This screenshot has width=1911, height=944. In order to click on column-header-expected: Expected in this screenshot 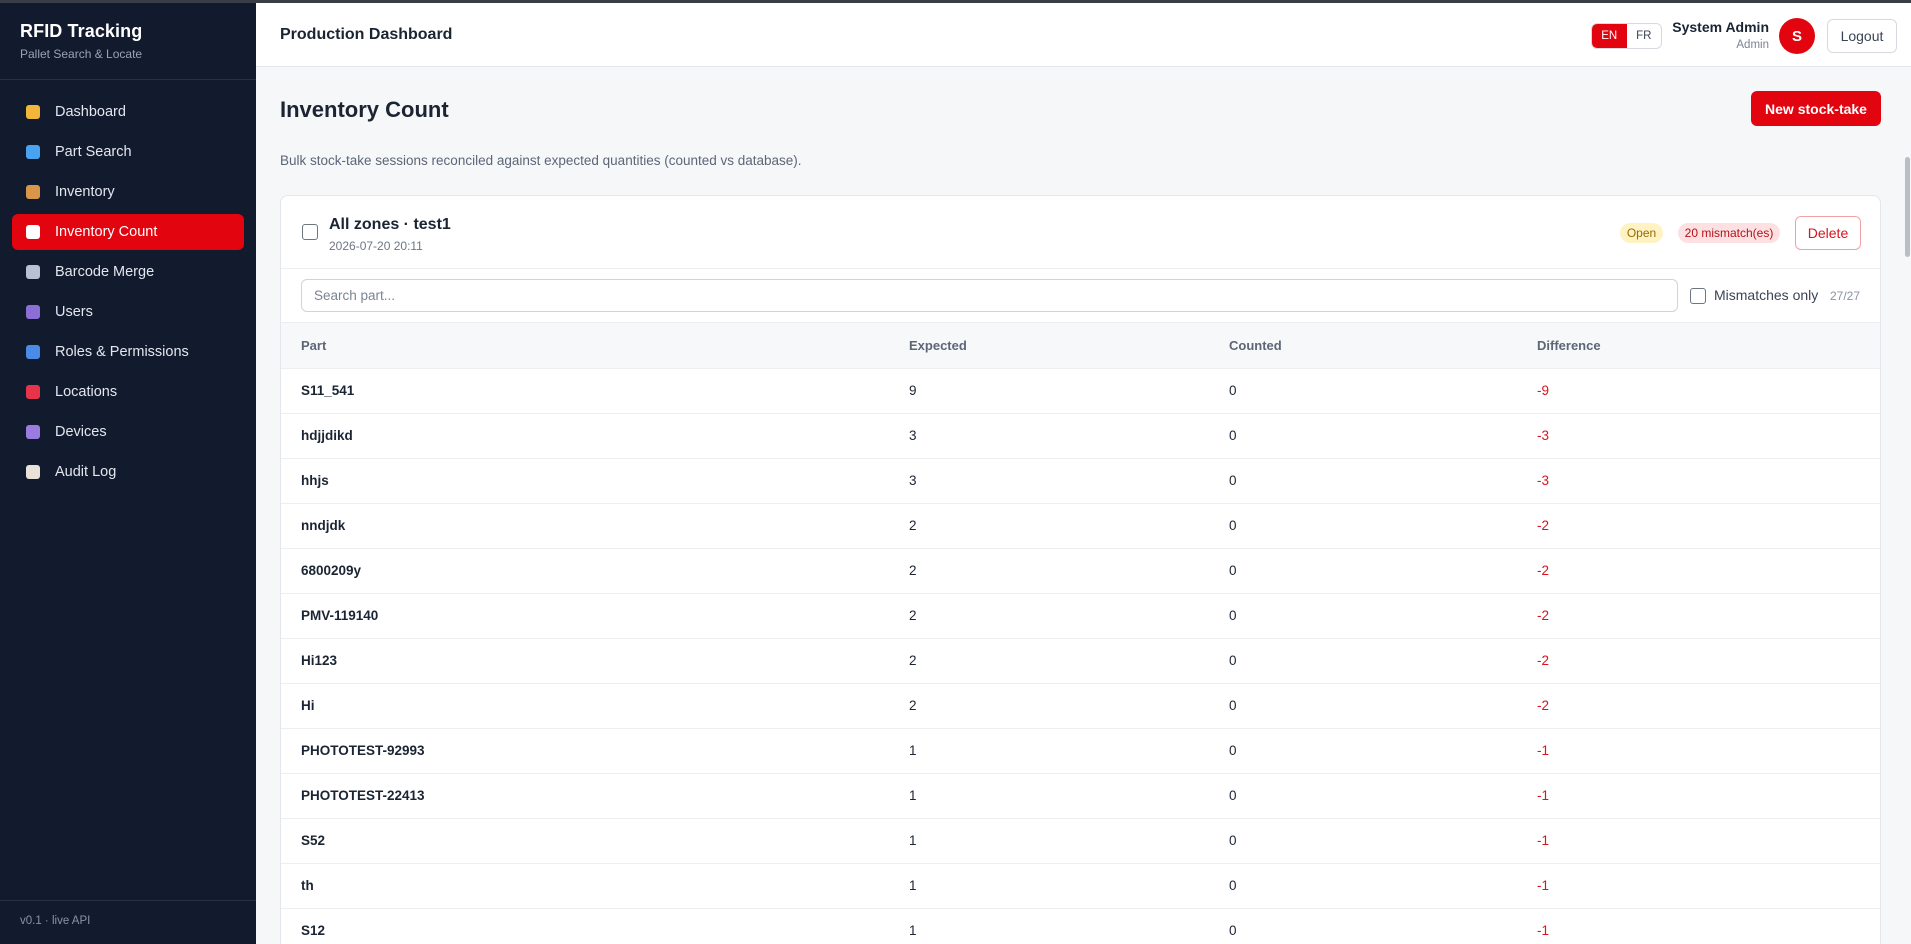, I will do `click(1069, 346)`.